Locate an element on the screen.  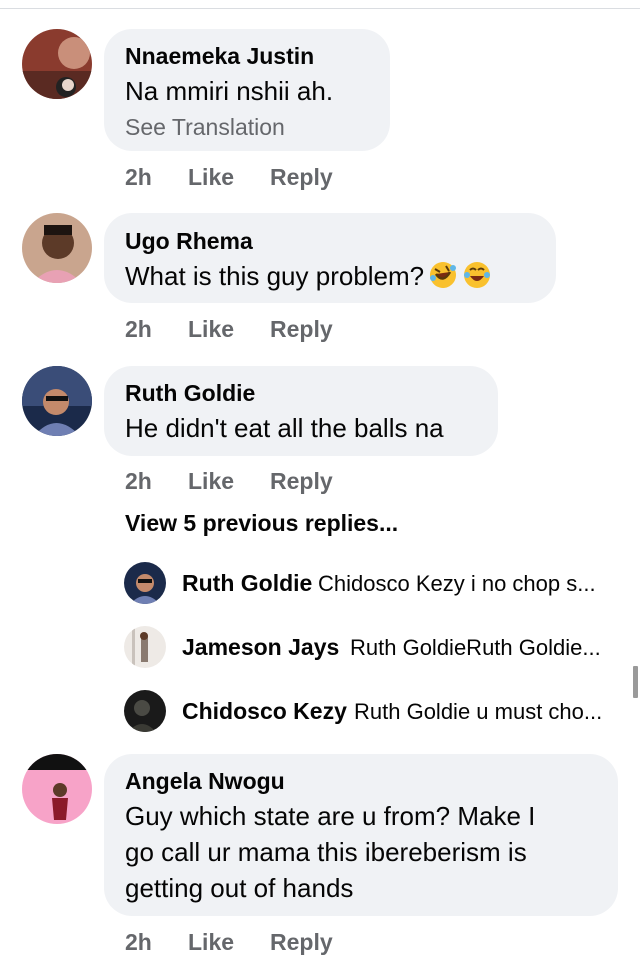
scrollbar is located at coordinates (635, 682).